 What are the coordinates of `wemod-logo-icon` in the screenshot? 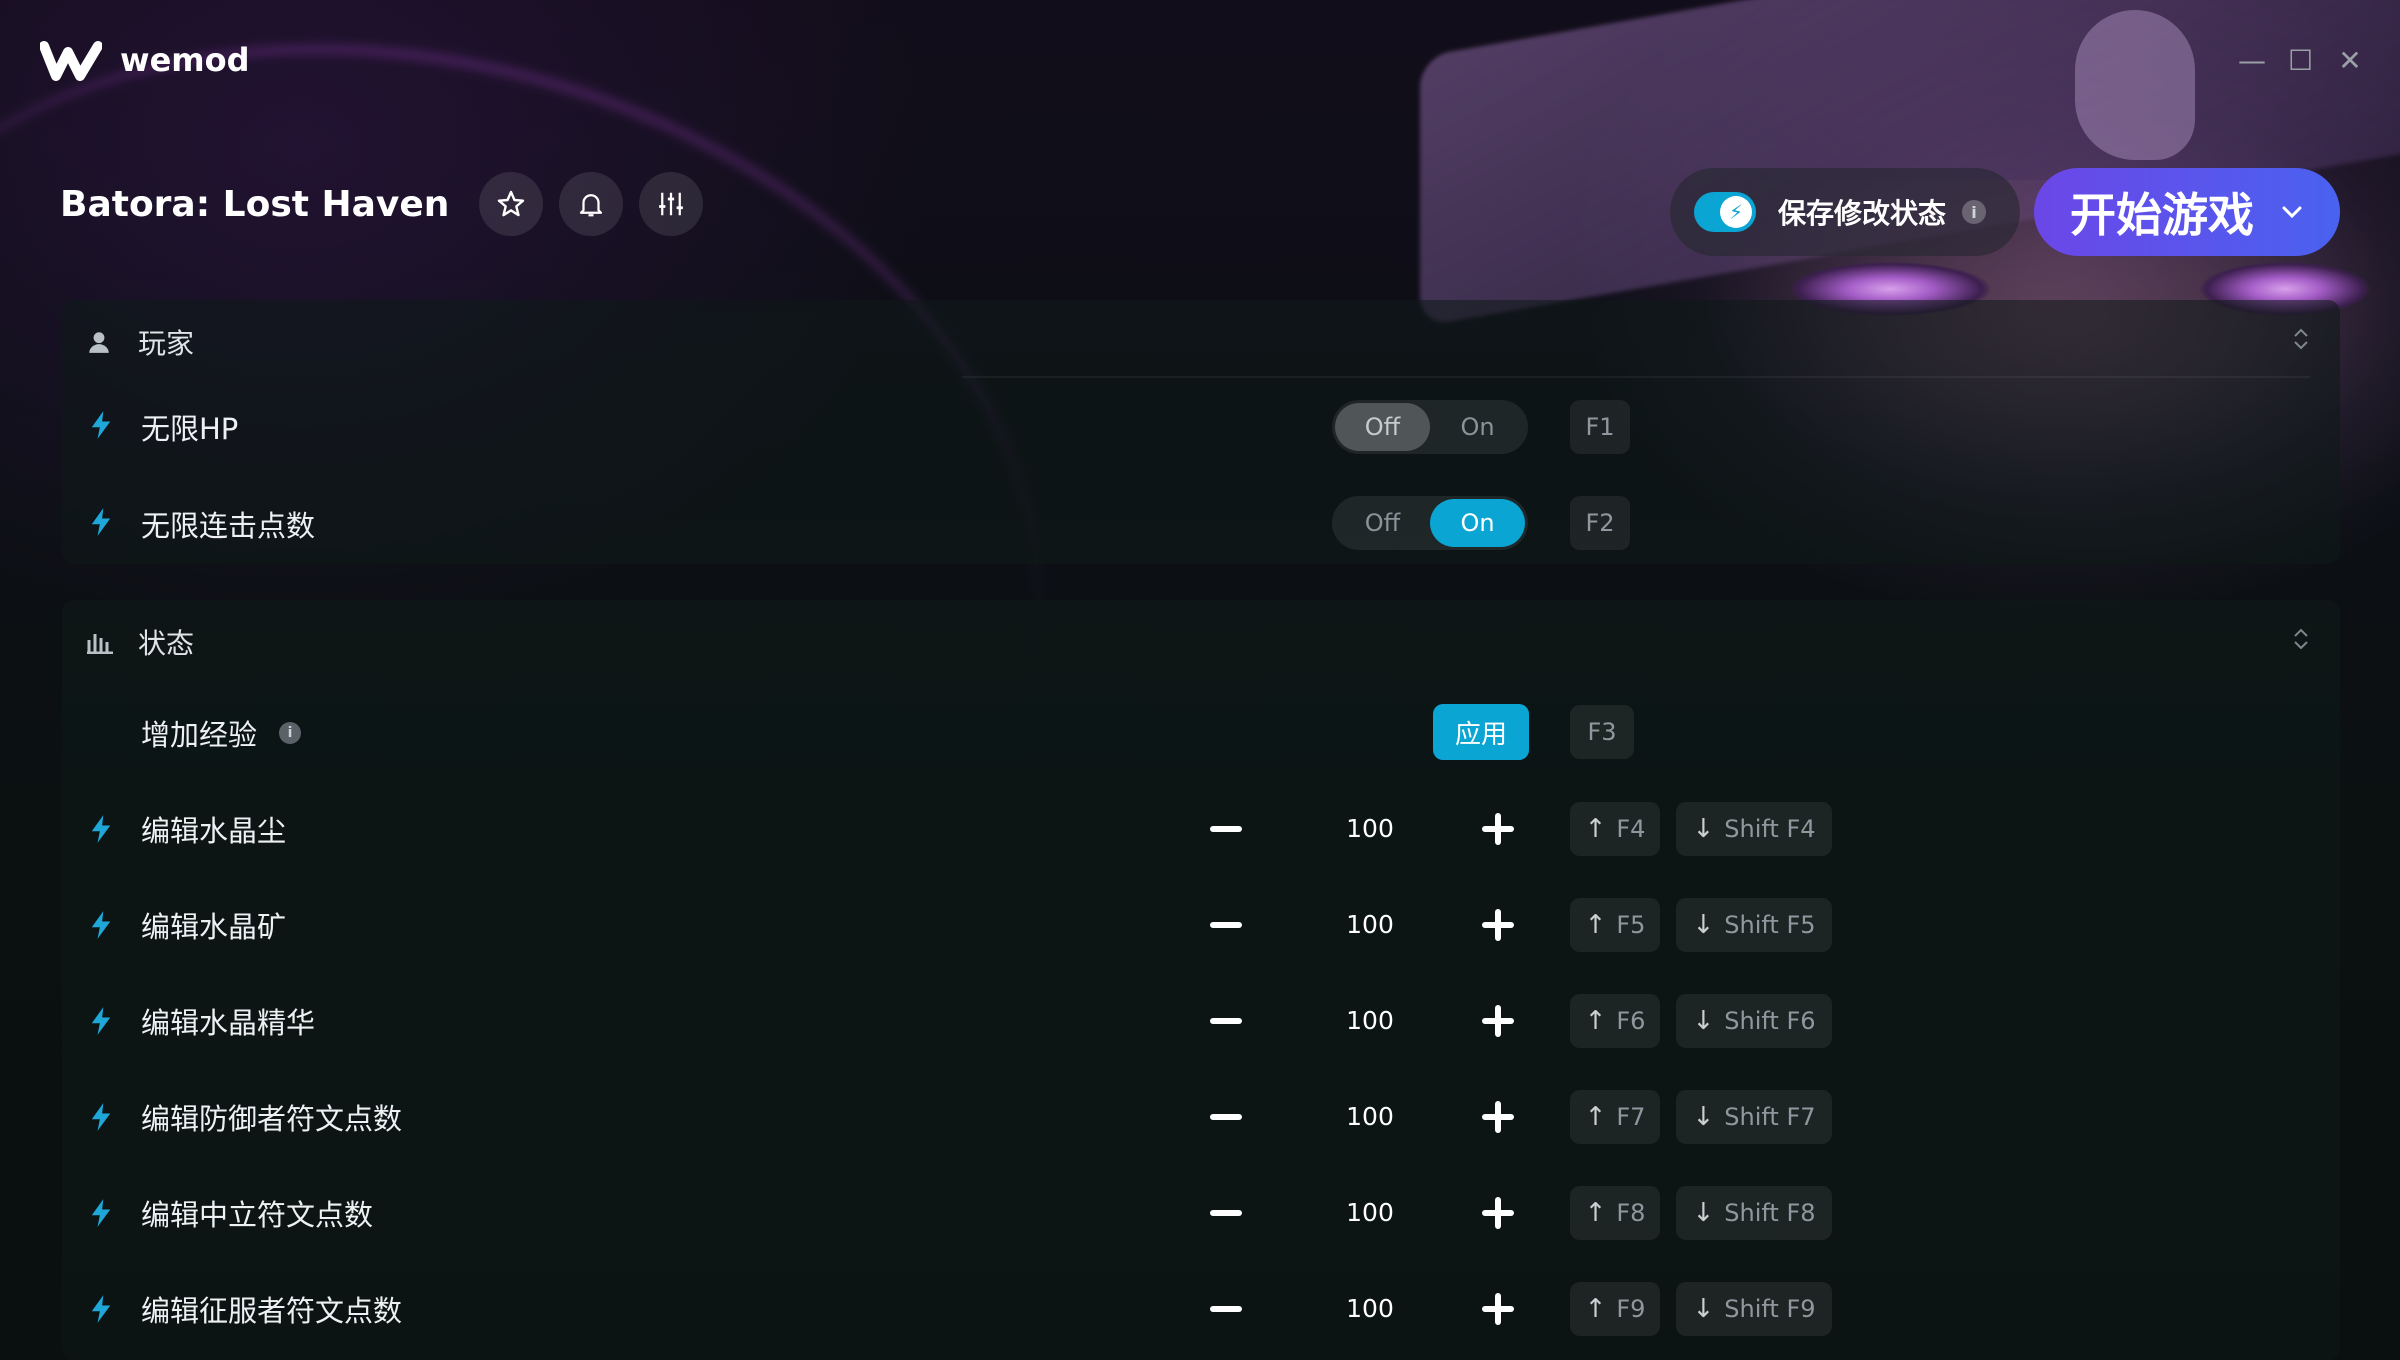 It's located at (71, 61).